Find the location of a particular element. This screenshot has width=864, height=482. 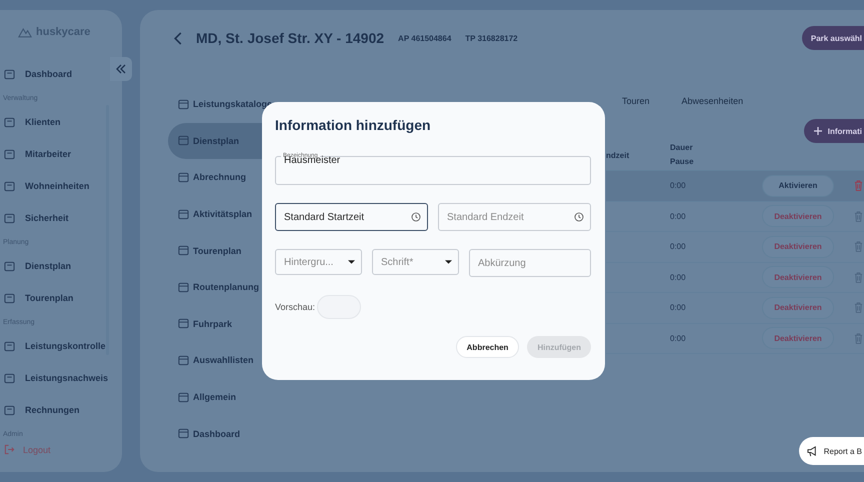

font-select: Schrift* is located at coordinates (415, 262).